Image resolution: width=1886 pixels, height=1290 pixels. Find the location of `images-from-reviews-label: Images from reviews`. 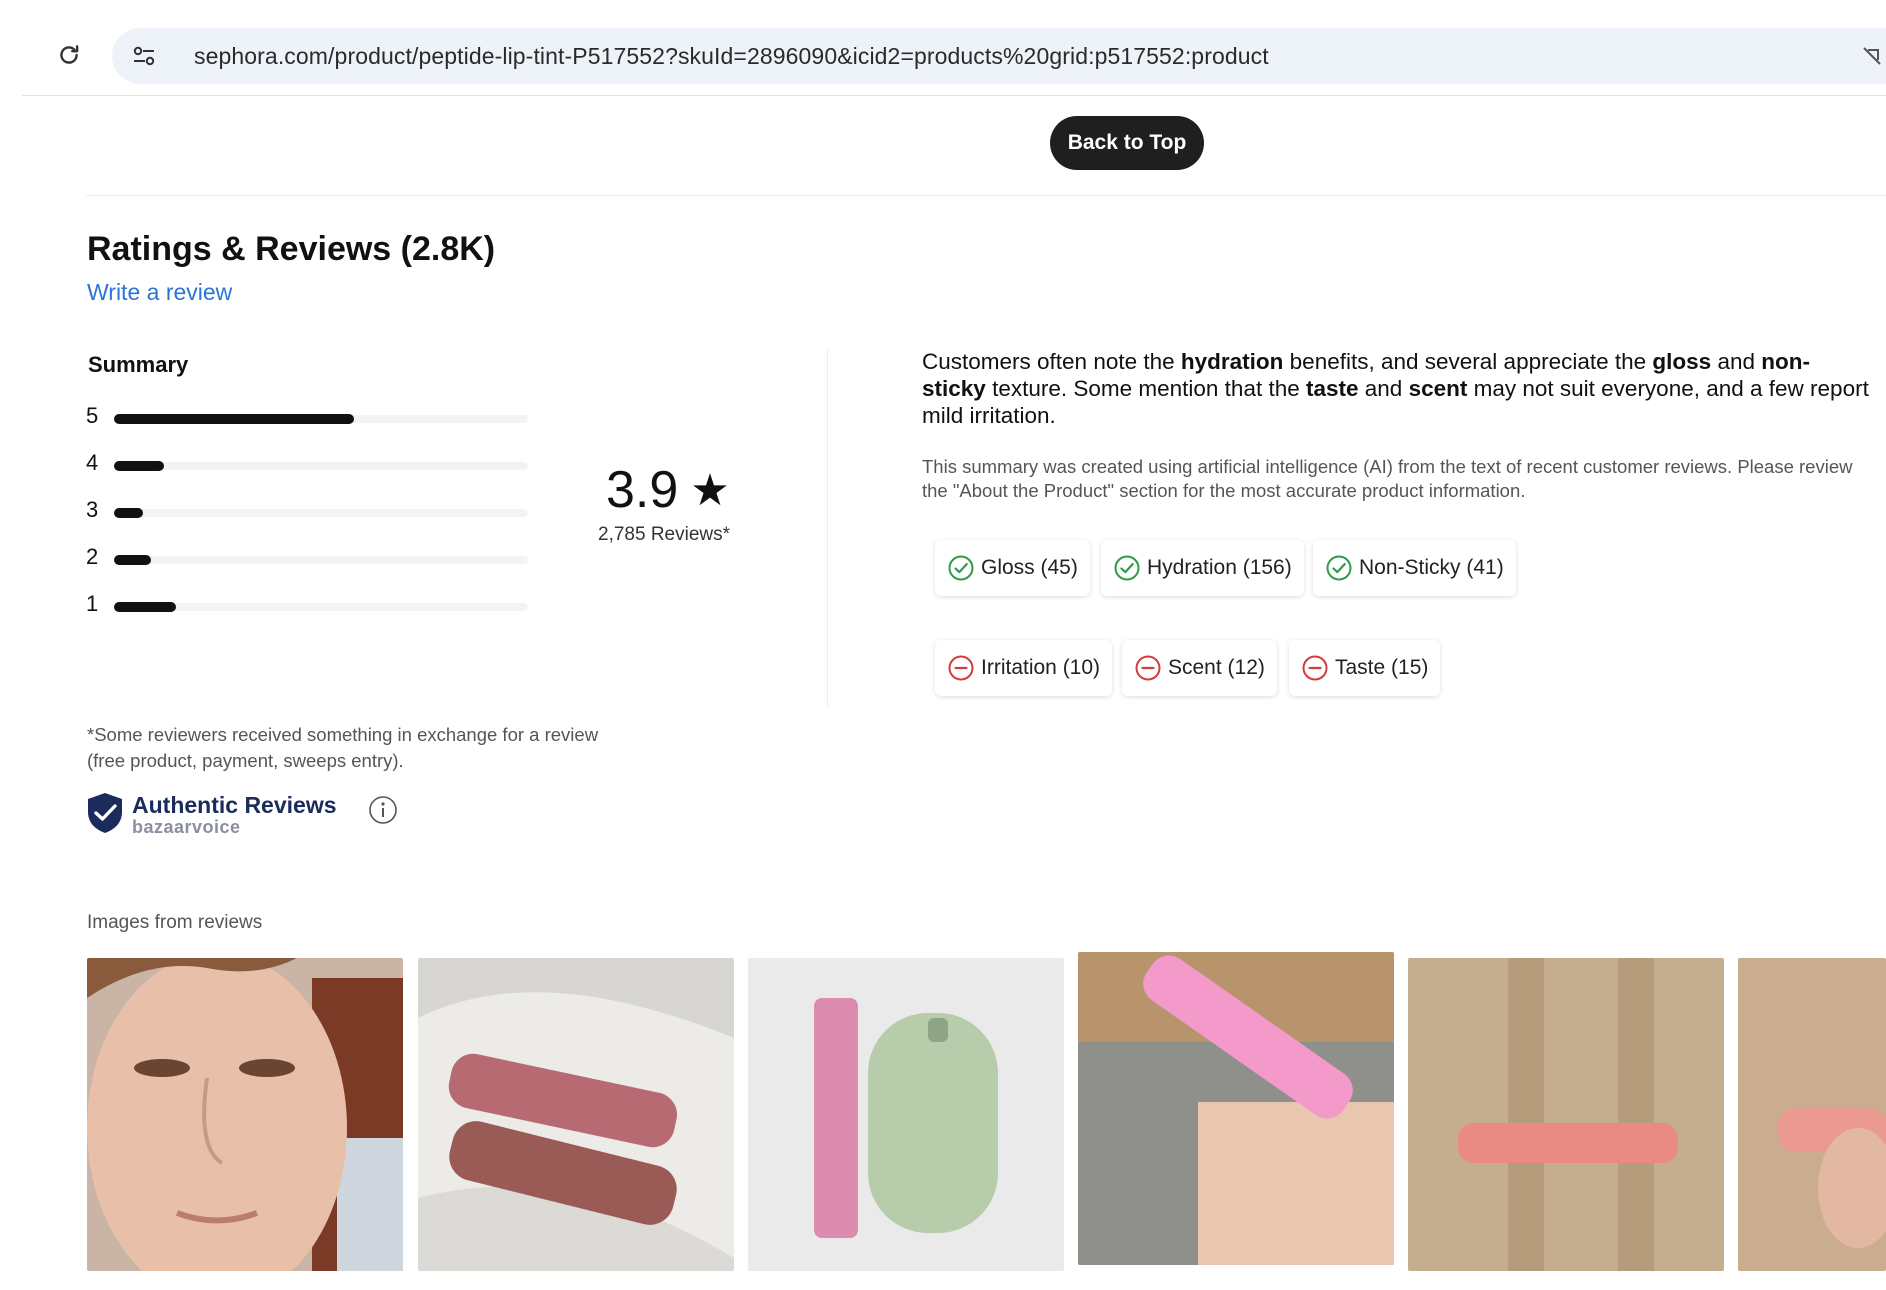

images-from-reviews-label: Images from reviews is located at coordinates (175, 922).